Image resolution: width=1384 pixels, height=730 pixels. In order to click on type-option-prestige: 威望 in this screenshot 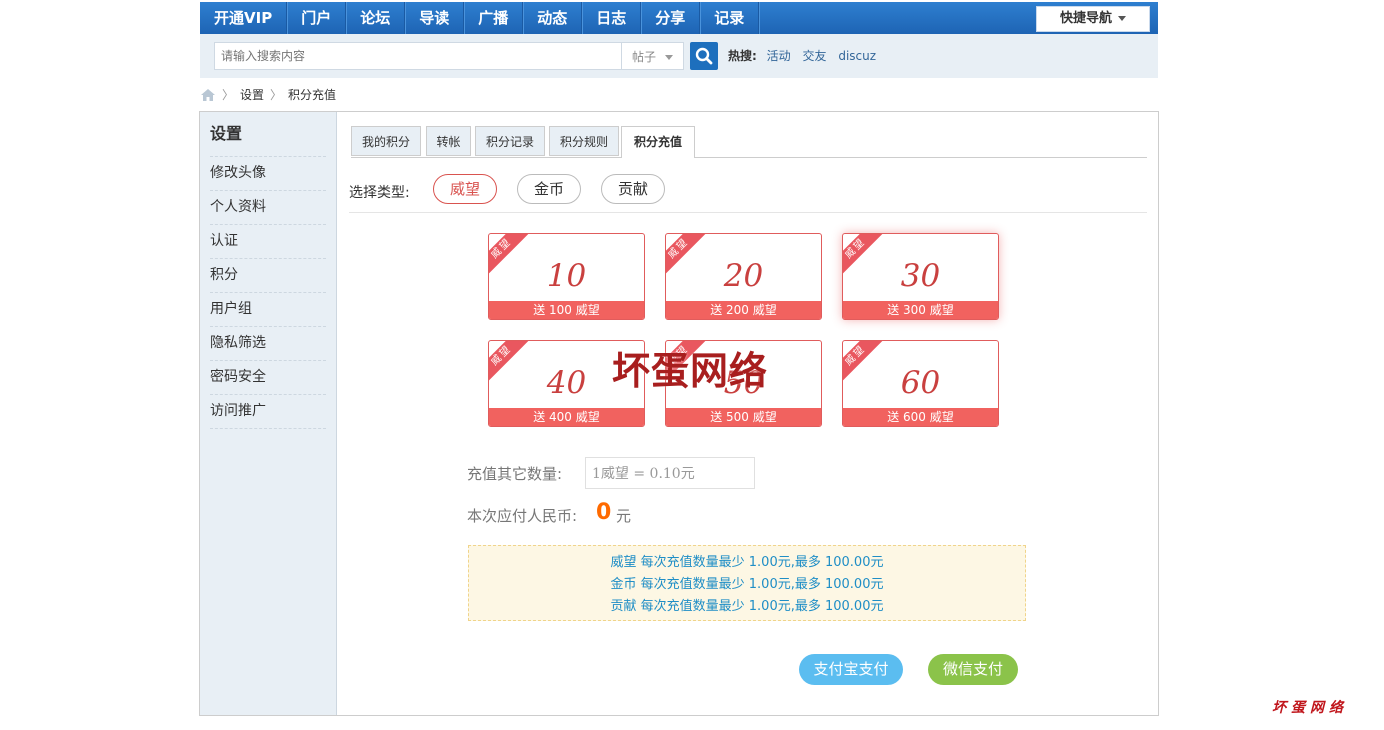, I will do `click(465, 189)`.